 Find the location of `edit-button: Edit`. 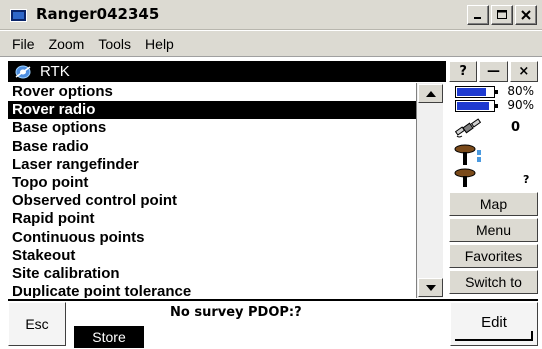

edit-button: Edit is located at coordinates (494, 324).